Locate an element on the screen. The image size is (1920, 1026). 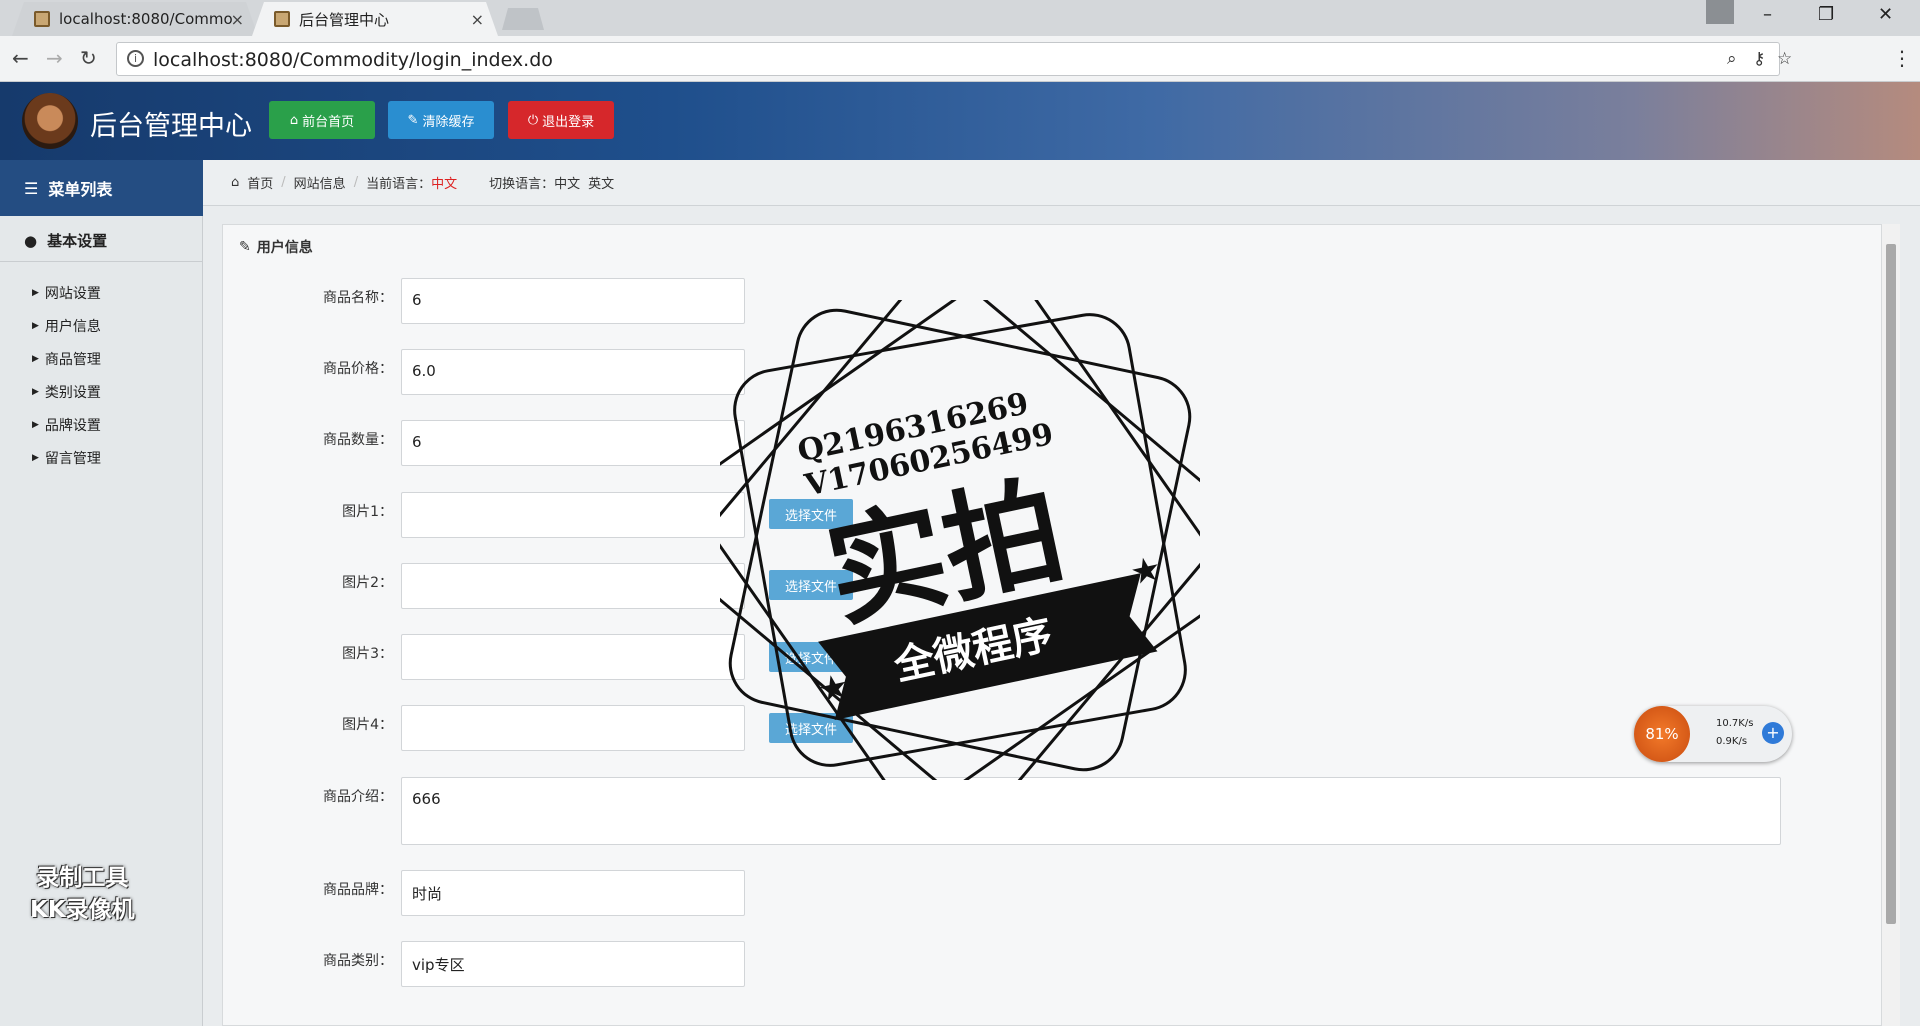
network-speed-widget: 81% 10.7K/s 0.9K/s + is located at coordinates (1713, 734).